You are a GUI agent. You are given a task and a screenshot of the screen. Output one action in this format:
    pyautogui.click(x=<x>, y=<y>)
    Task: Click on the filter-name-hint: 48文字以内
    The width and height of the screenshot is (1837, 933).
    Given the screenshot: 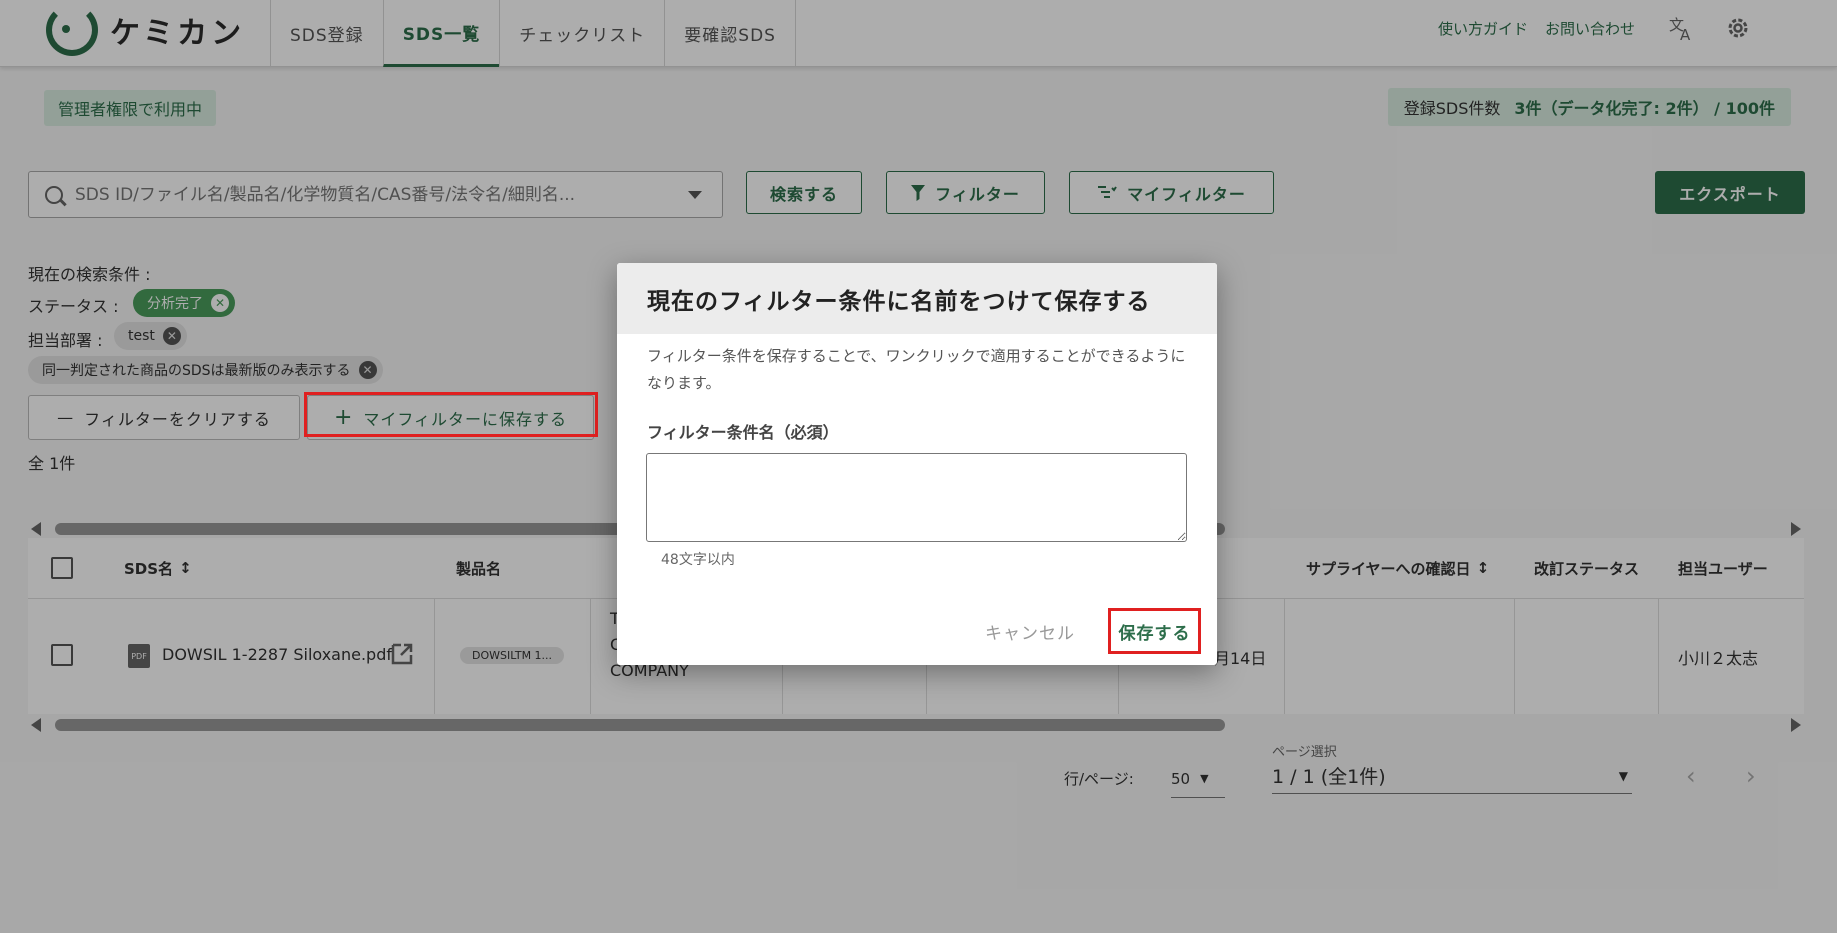 What is the action you would take?
    pyautogui.click(x=698, y=560)
    